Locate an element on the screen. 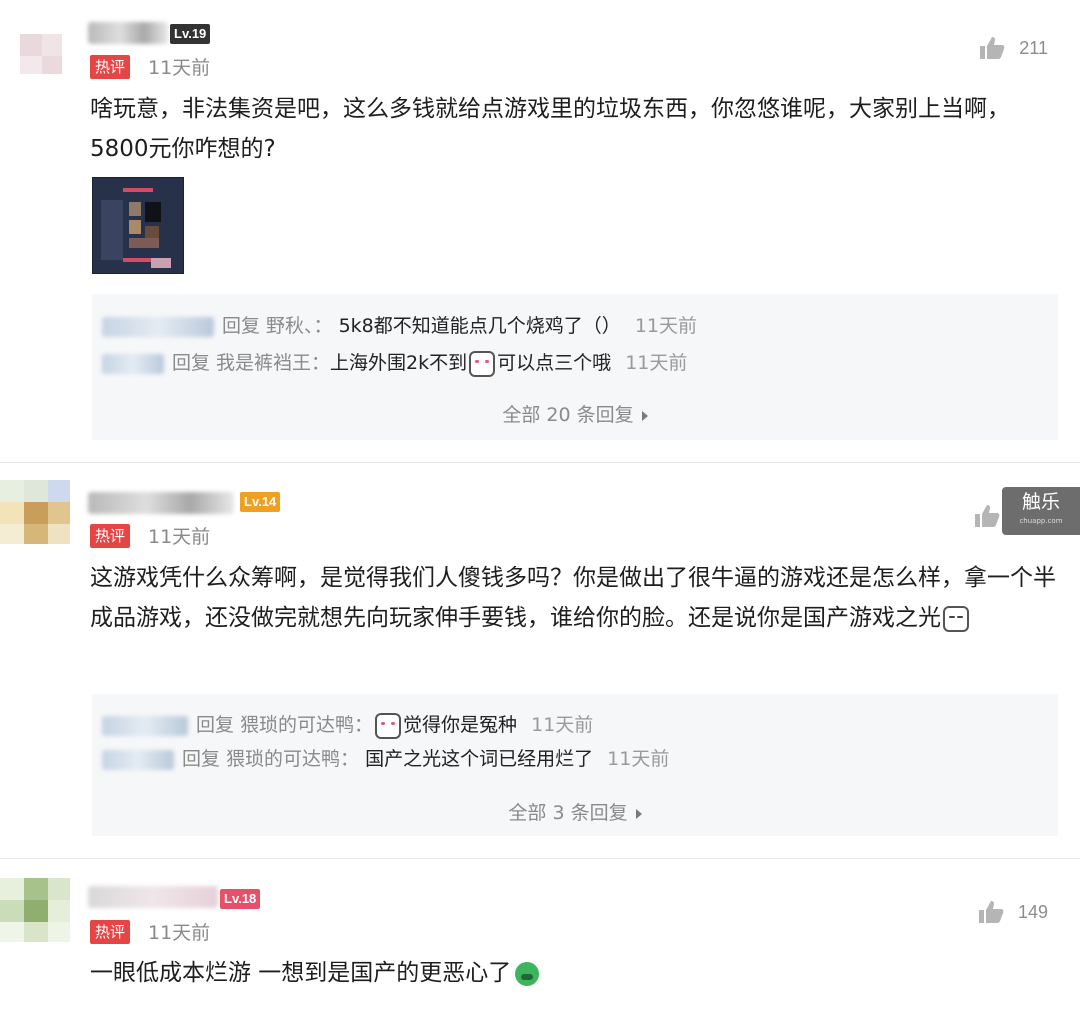 Image resolution: width=1080 pixels, height=1024 pixels. reply-item: 回复 猥琐的可达鸭： 觉得你是冤种 11天前 is located at coordinates (347, 725).